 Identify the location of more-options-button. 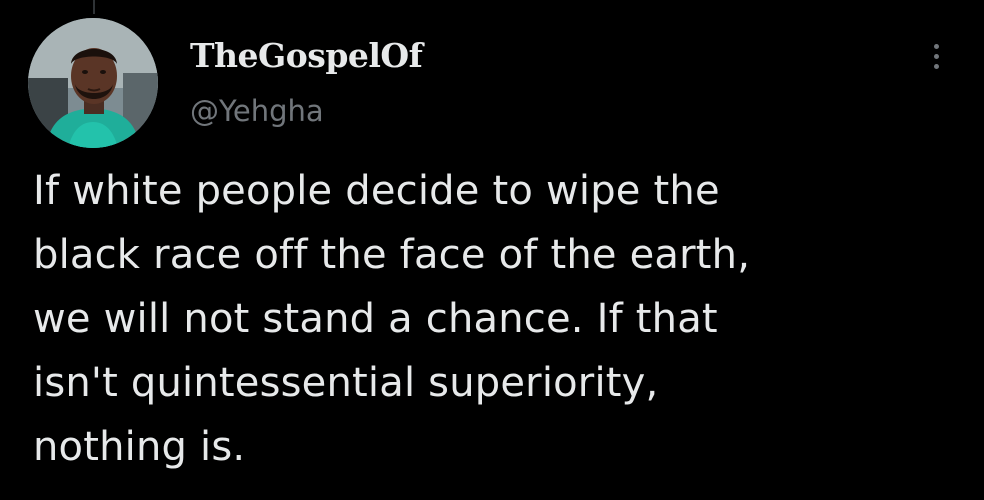
(936, 56).